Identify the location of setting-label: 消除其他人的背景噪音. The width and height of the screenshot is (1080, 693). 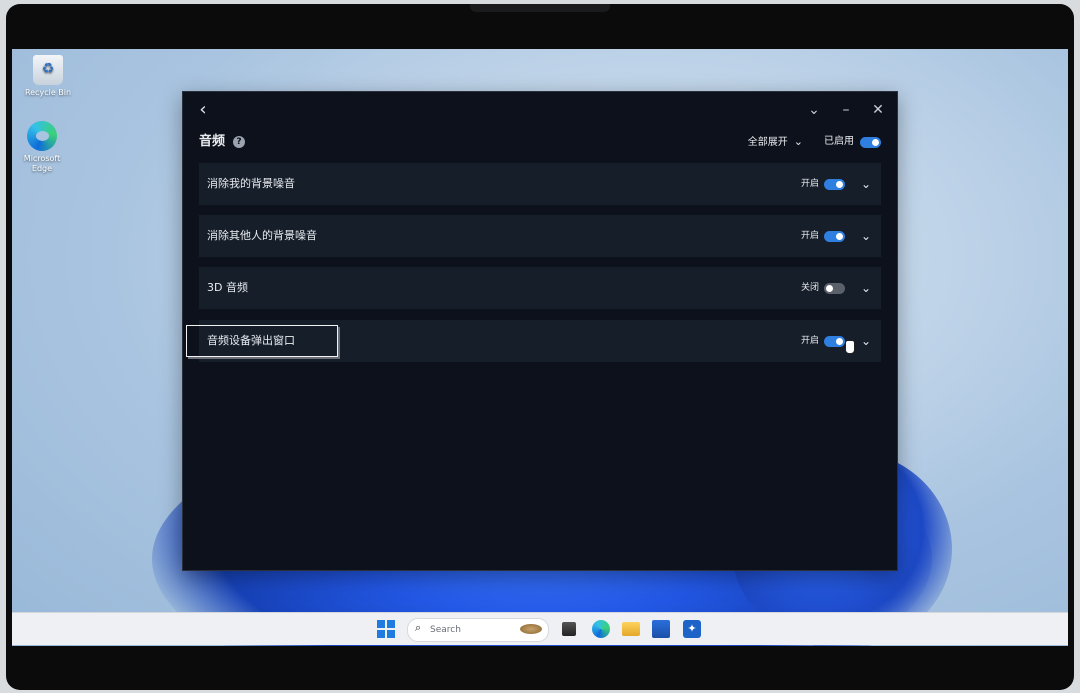
(262, 235).